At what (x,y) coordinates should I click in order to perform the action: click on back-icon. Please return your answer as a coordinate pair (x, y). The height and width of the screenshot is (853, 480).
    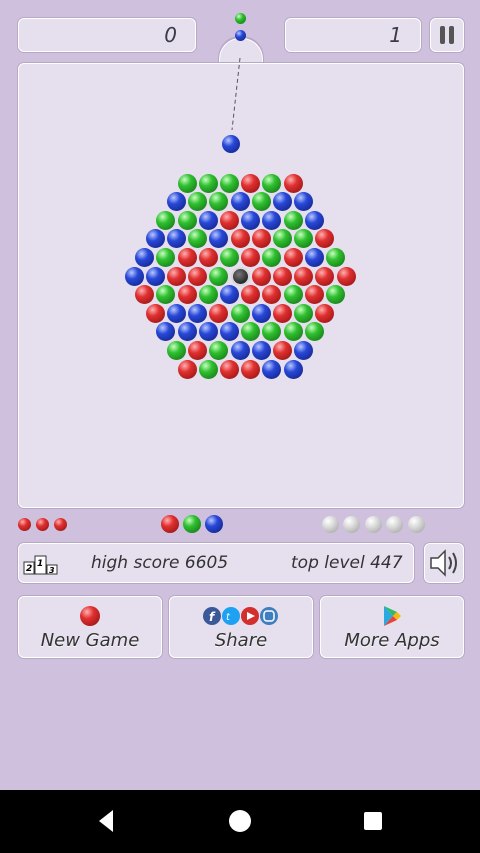
    Looking at the image, I should click on (106, 821).